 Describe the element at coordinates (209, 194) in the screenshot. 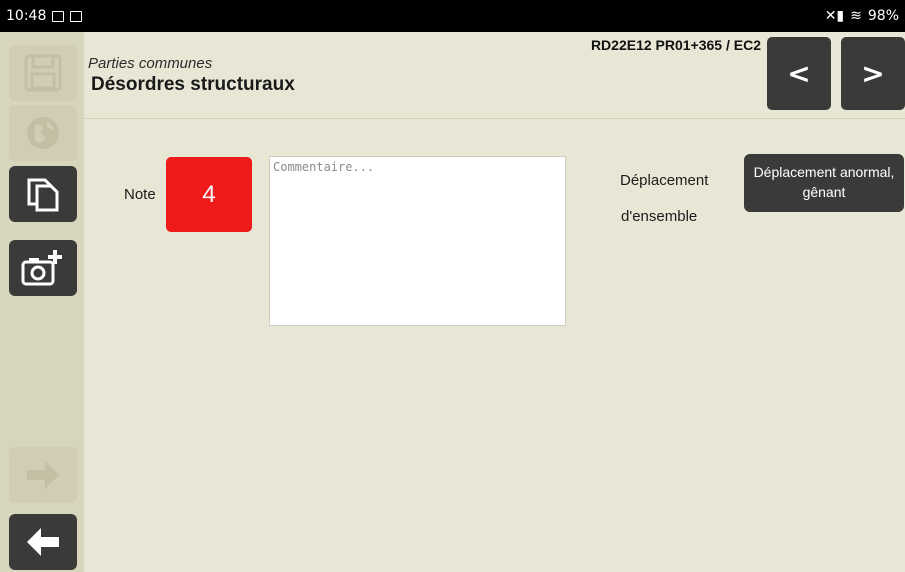

I see `note-value-button: 4` at that location.